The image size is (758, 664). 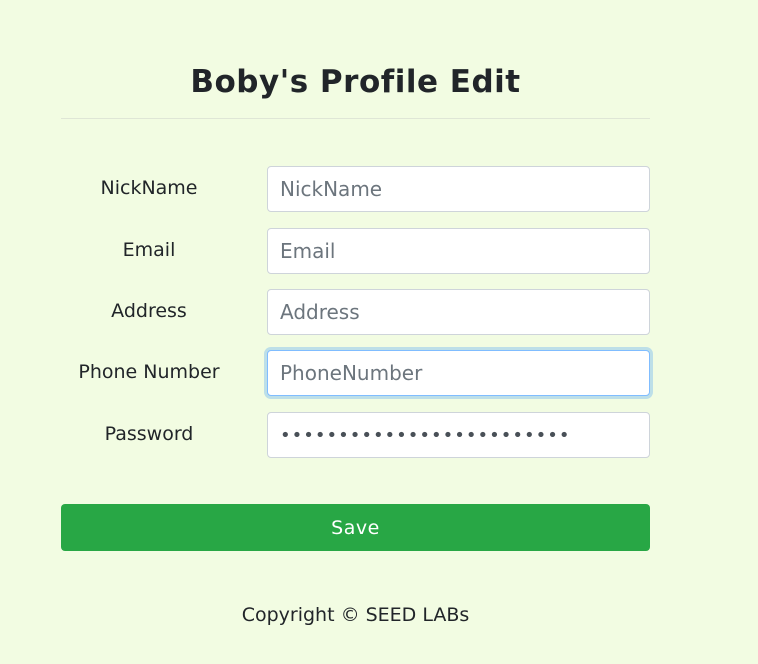 I want to click on page-title: Boby's Profile Edit, so click(x=355, y=82).